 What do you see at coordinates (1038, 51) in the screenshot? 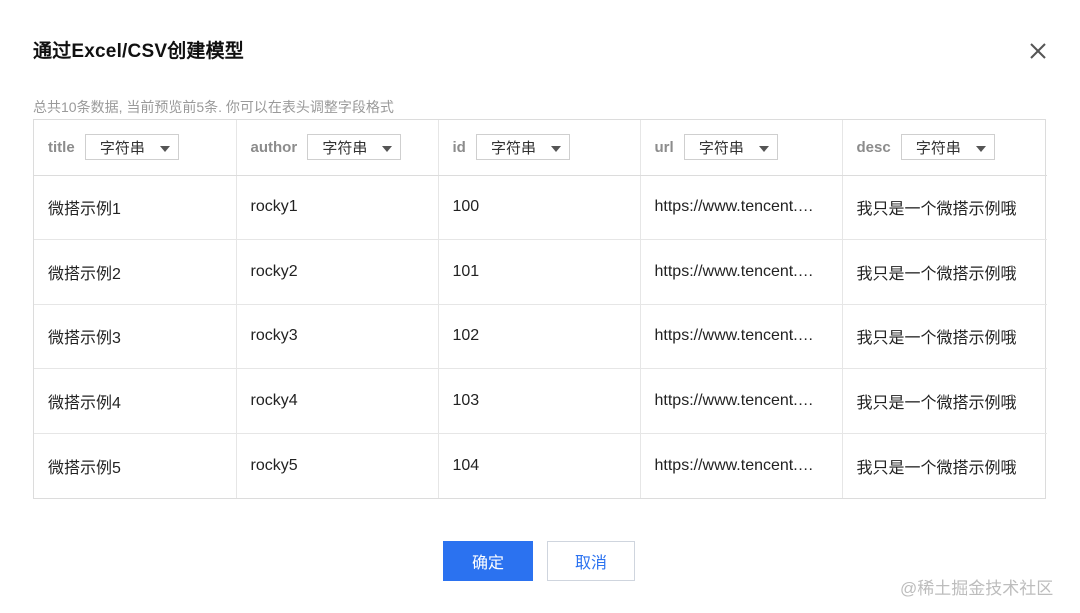
I see `close-icon` at bounding box center [1038, 51].